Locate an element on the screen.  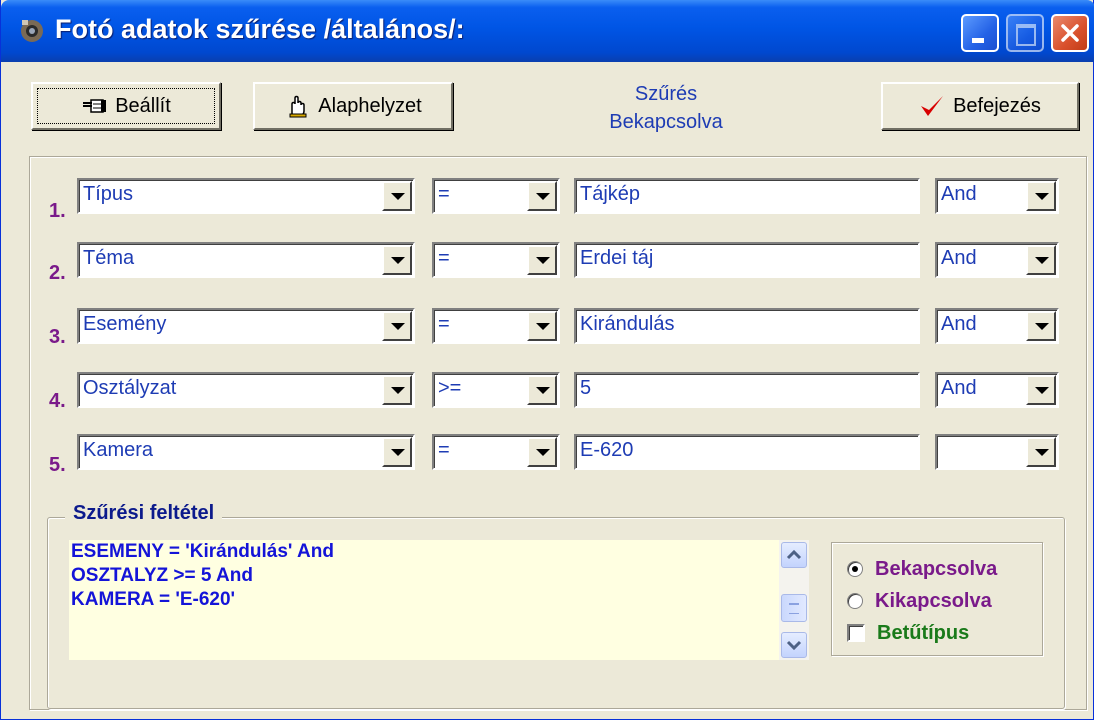
field-select-3: Esemény is located at coordinates (246, 326).